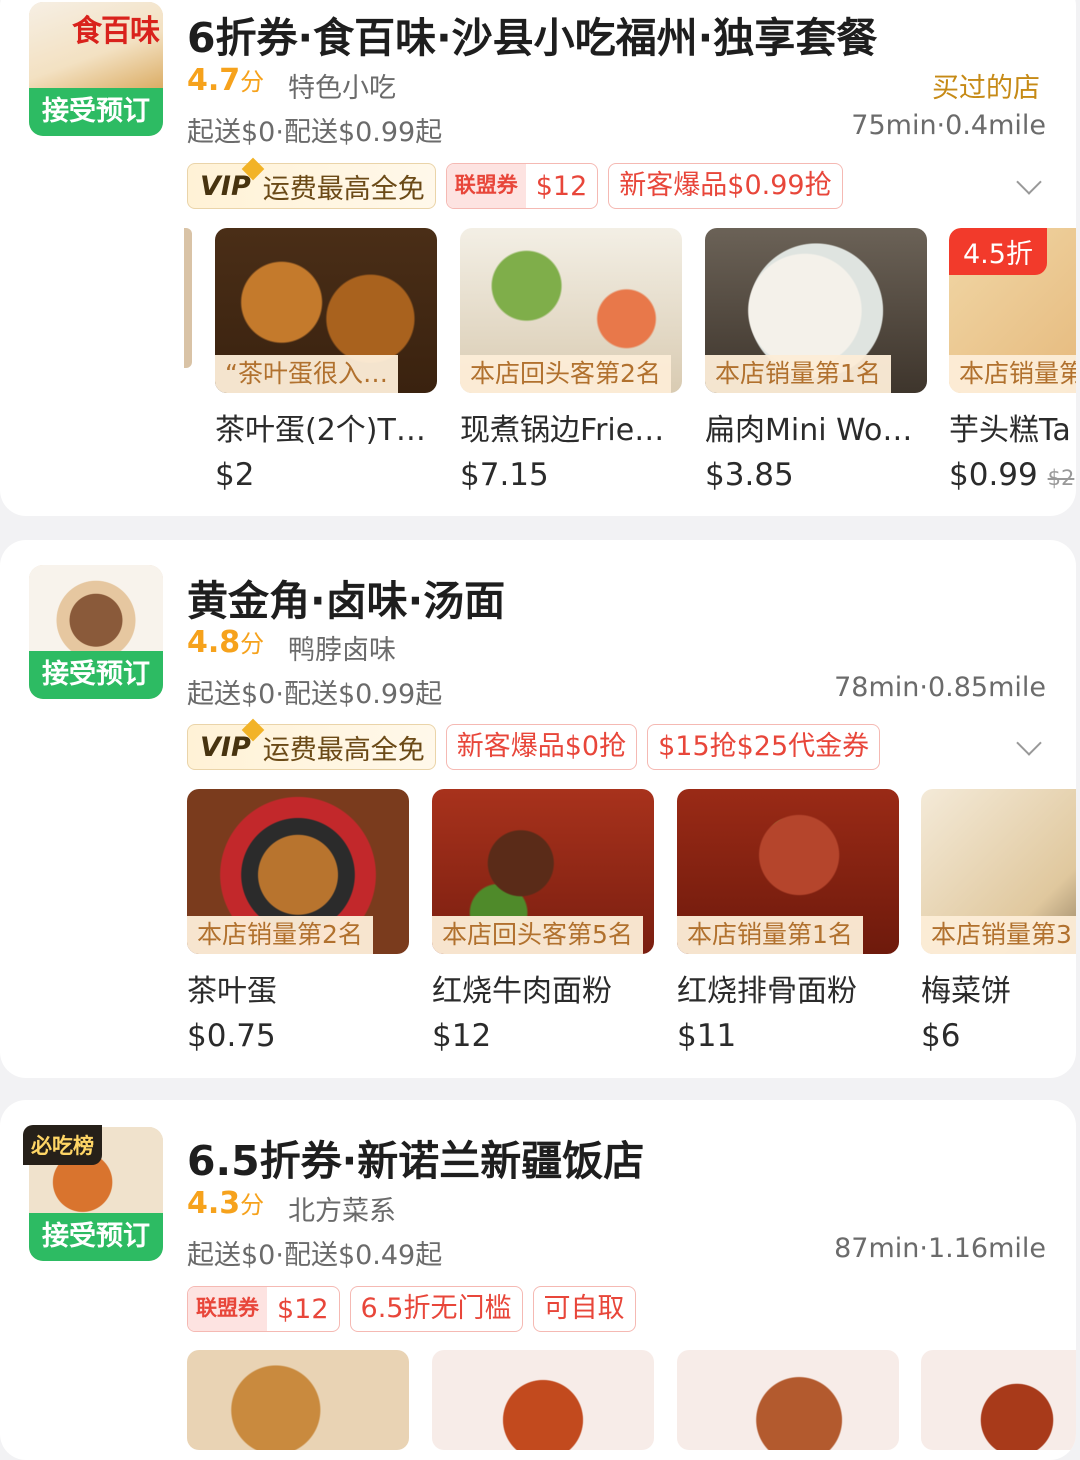  I want to click on dish-price: $3.85, so click(749, 475).